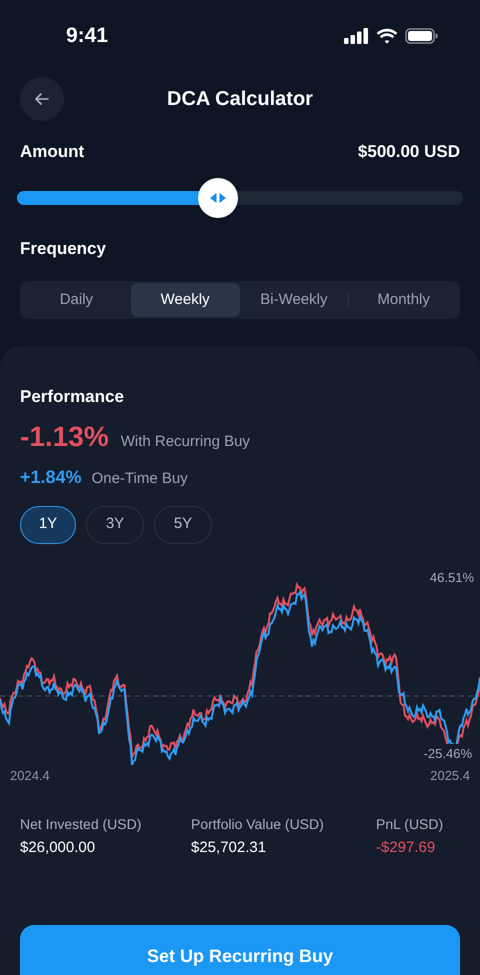 The image size is (480, 975). Describe the element at coordinates (403, 300) in the screenshot. I see `frequency-tab: Monthly` at that location.